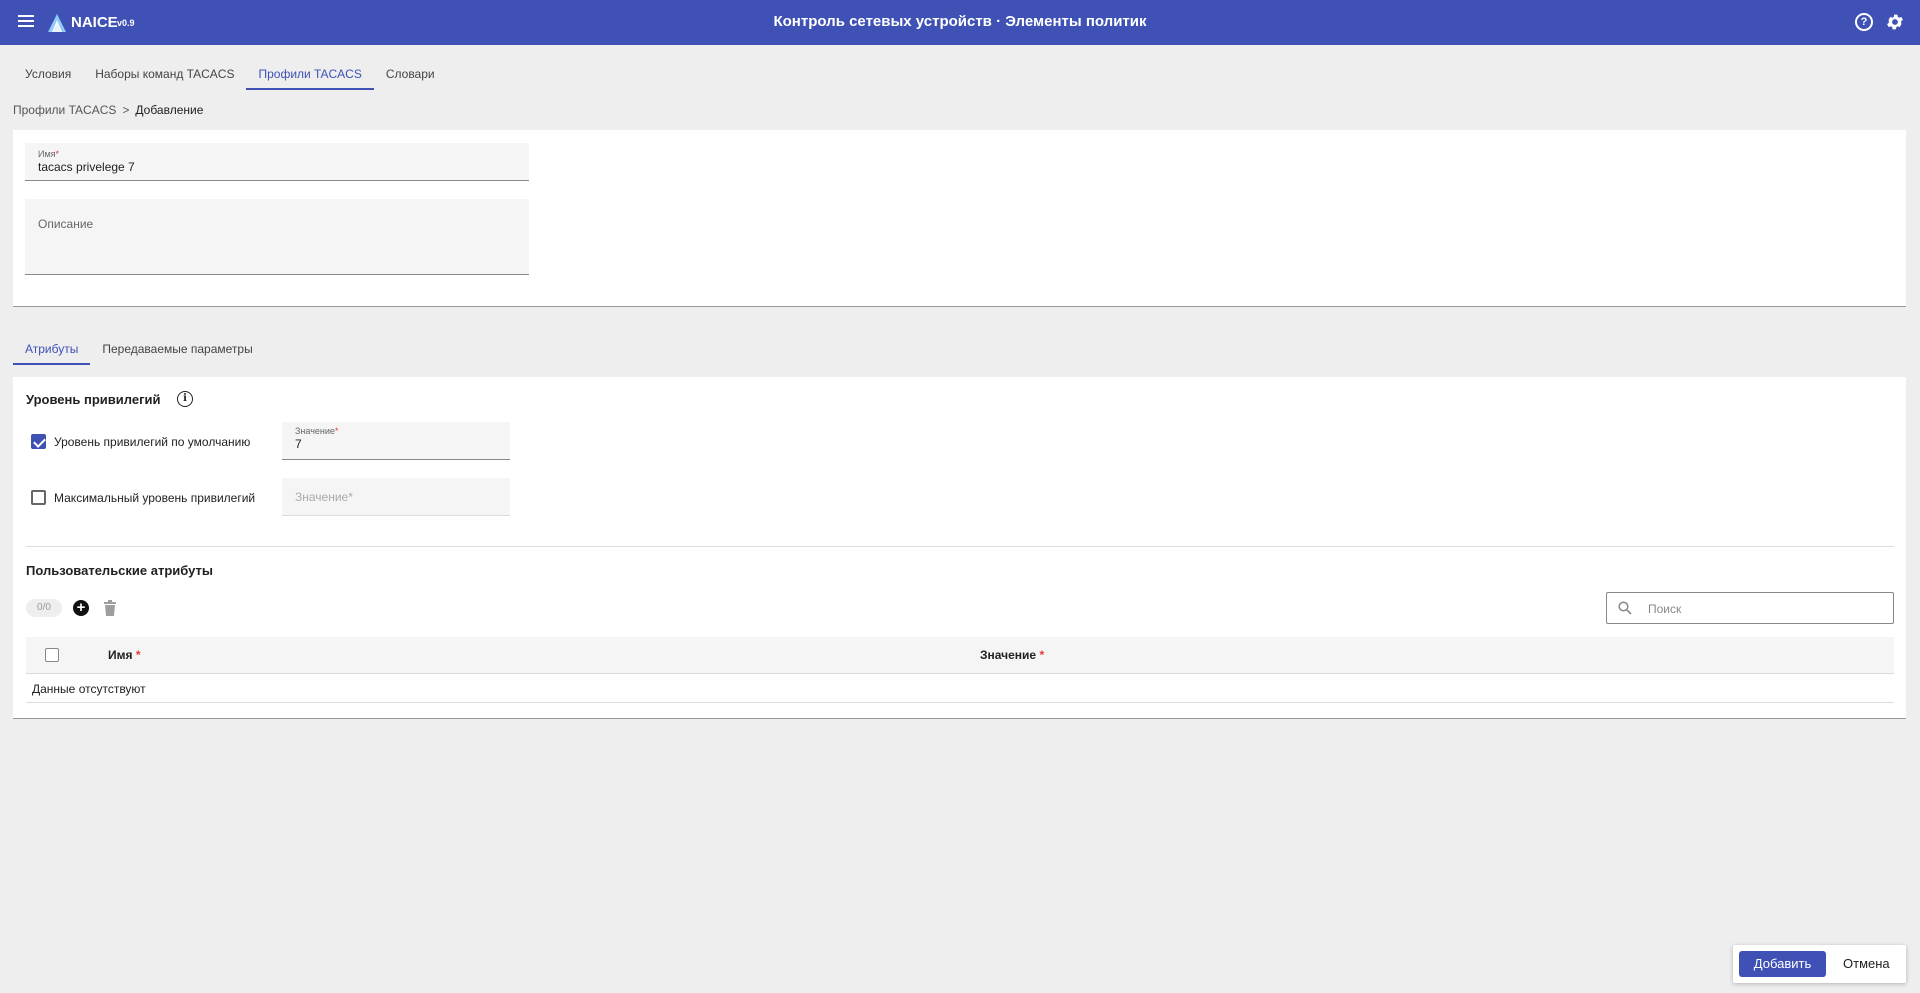 This screenshot has width=1920, height=993. What do you see at coordinates (57, 23) in the screenshot?
I see `naice-logo-icon` at bounding box center [57, 23].